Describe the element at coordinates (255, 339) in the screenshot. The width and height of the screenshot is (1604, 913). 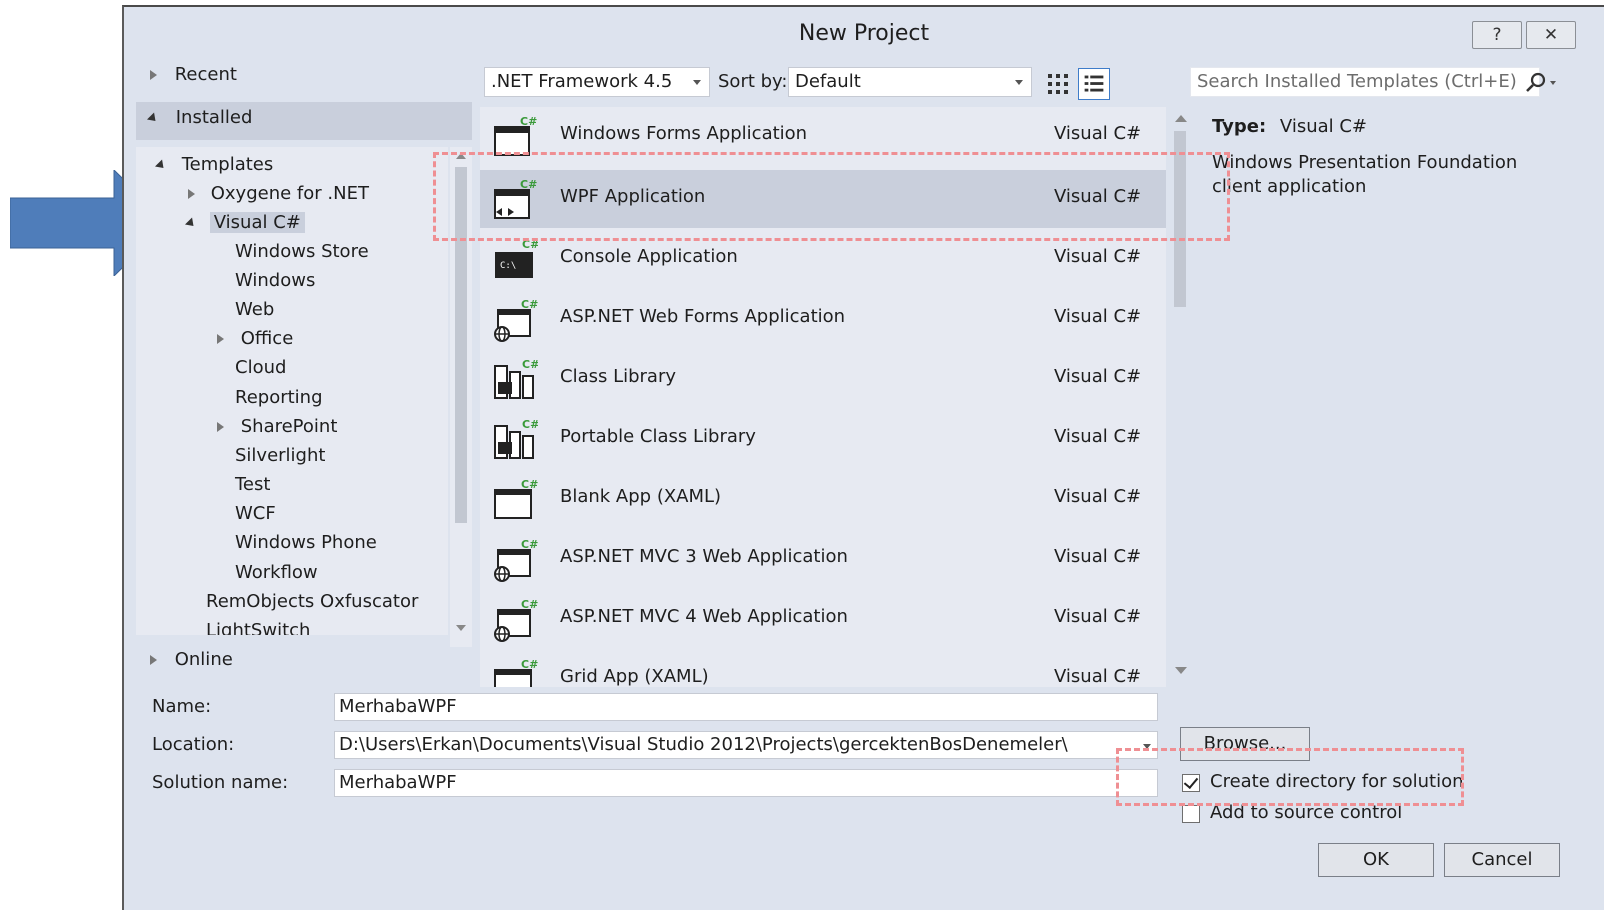
I see `tree-item-office: Office` at that location.